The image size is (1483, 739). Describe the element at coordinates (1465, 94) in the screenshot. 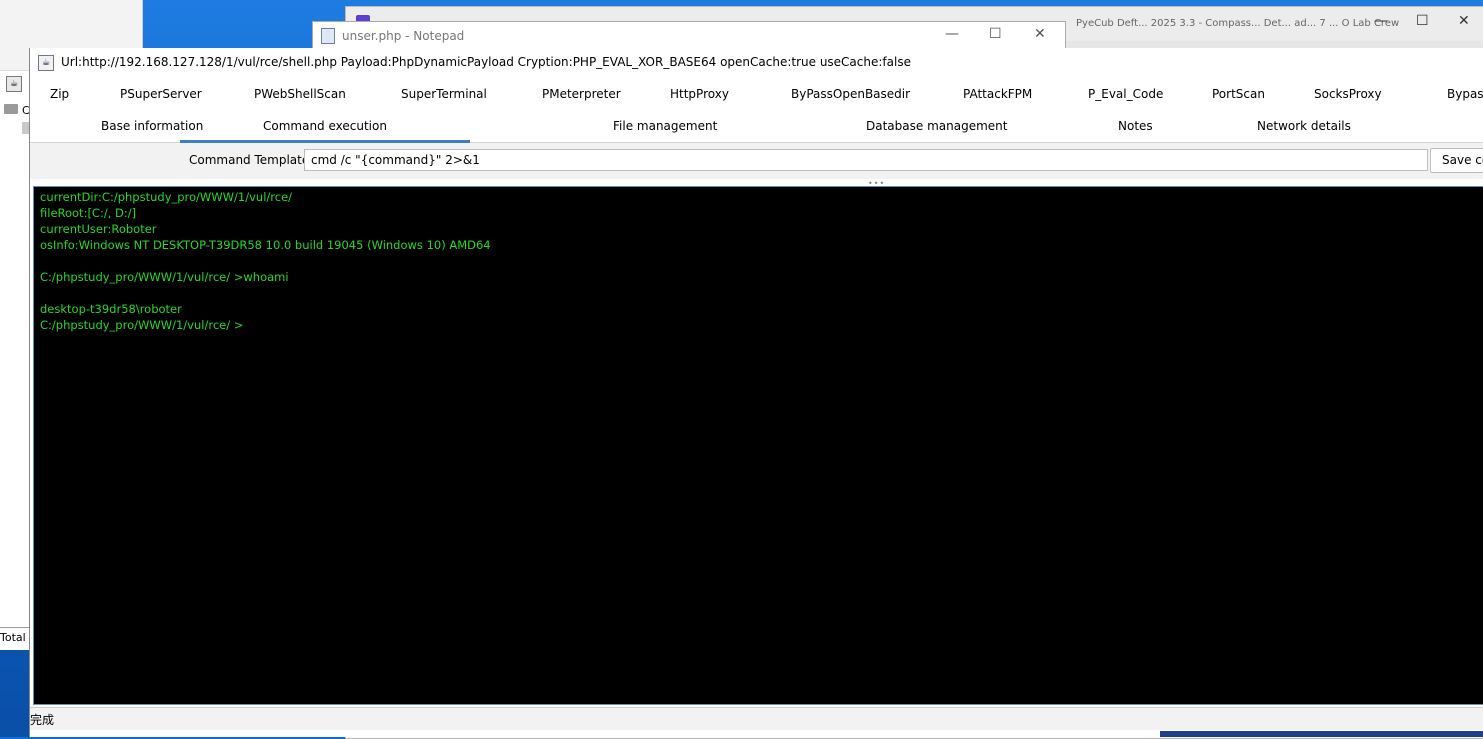

I see `tab-bypass: Bypass` at that location.